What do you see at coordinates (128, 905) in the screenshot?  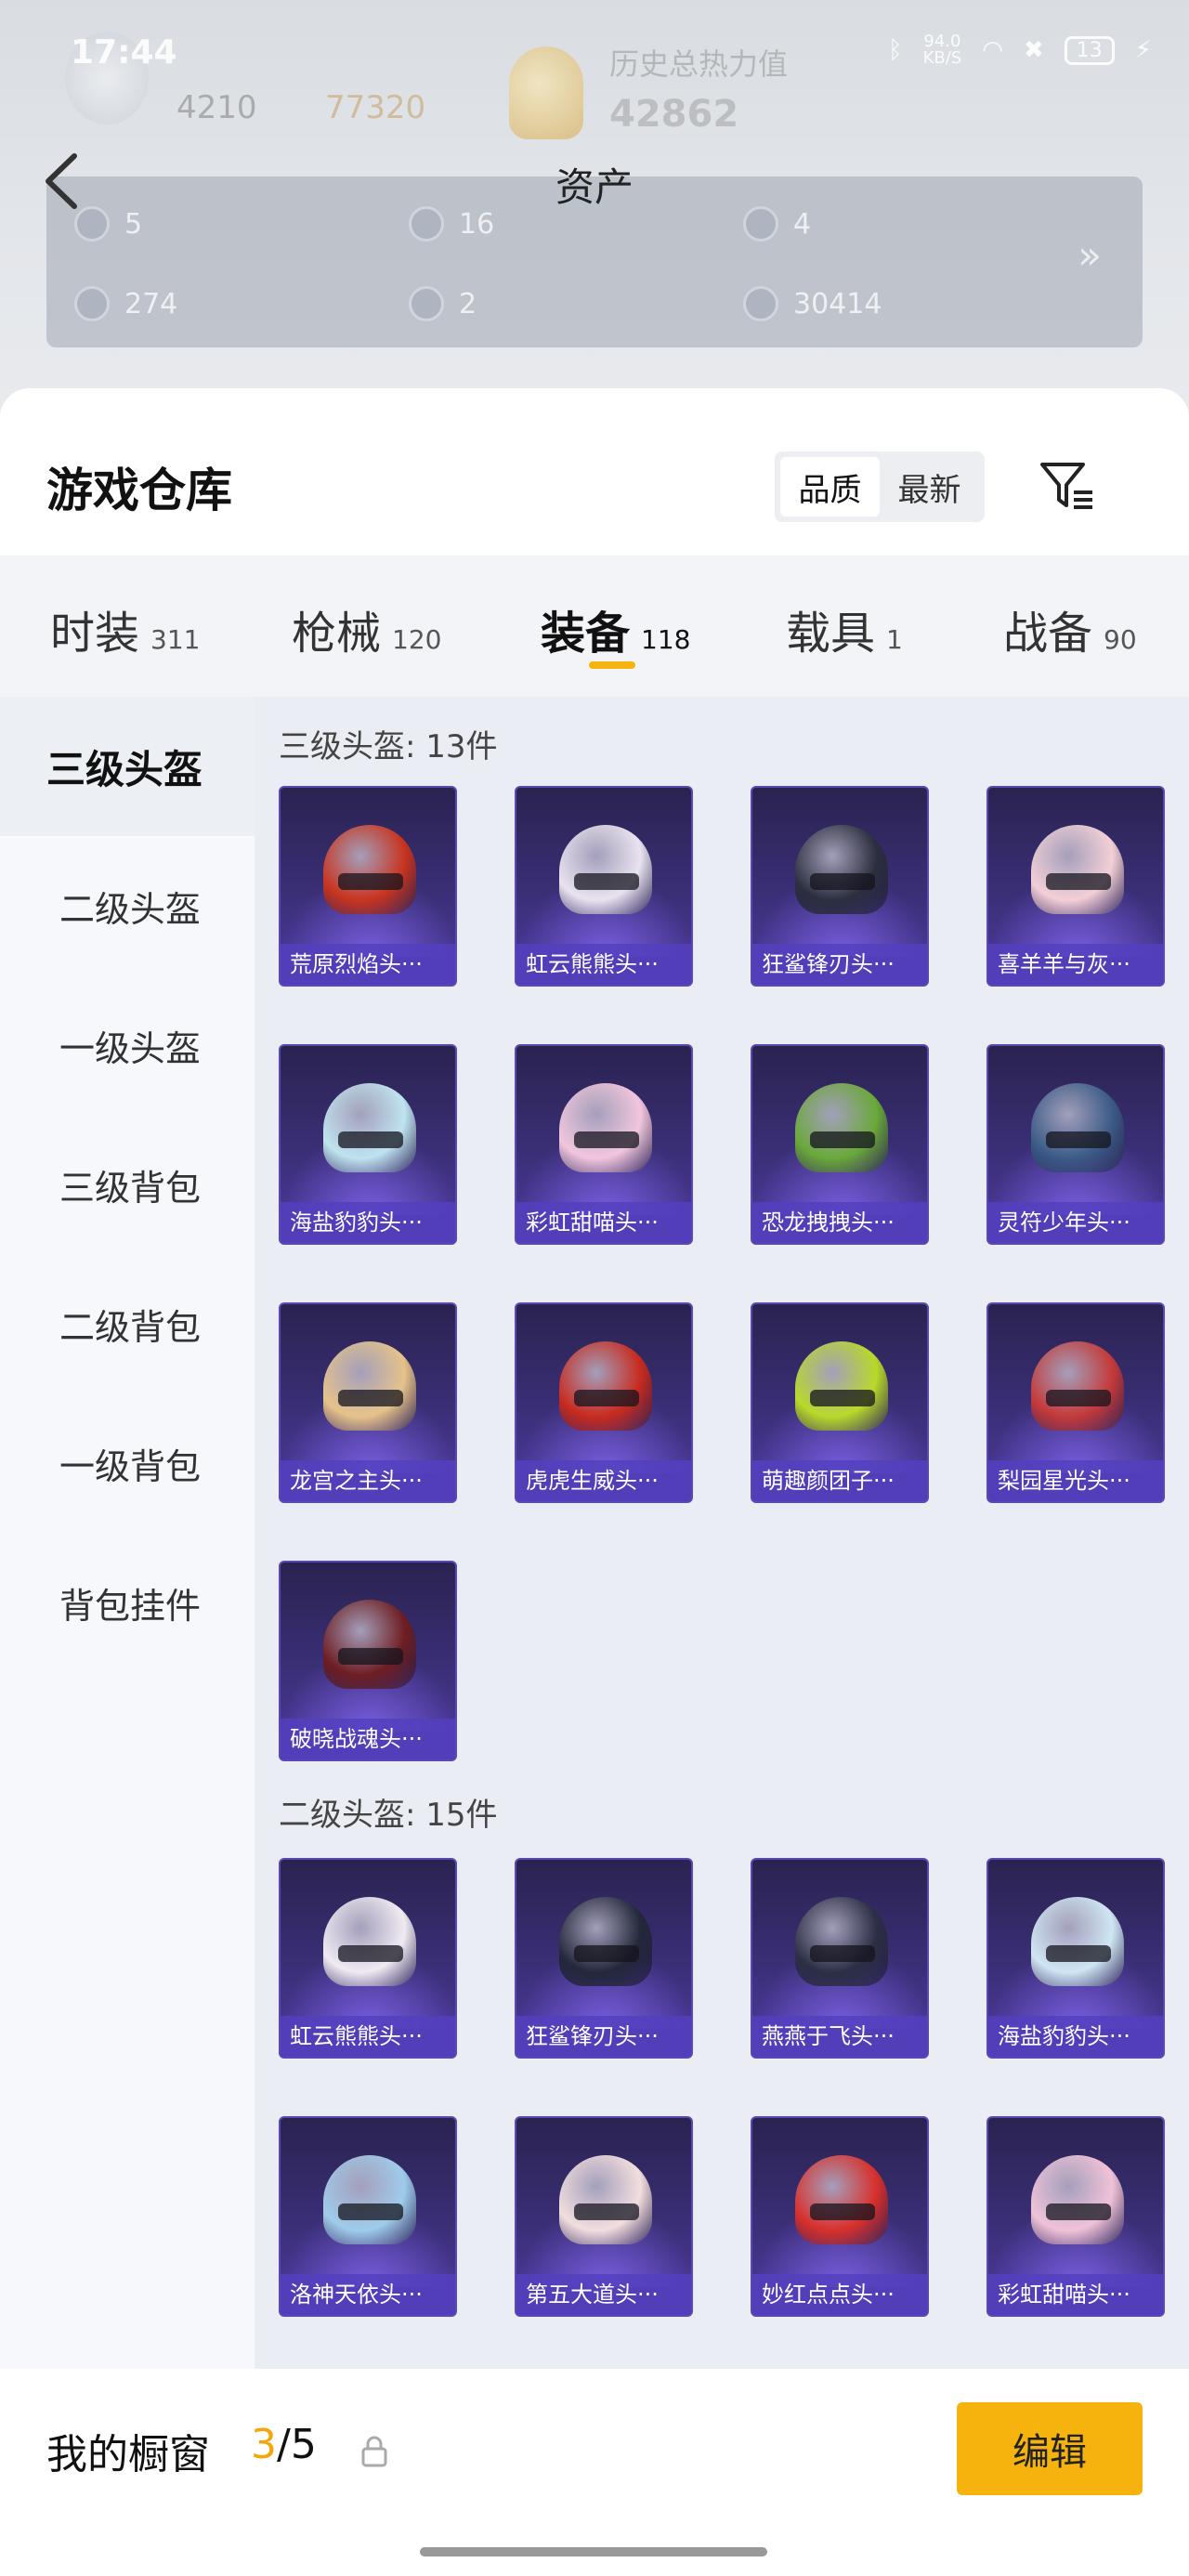 I see `sidebar-item-level2-helmet: 二级头盔` at bounding box center [128, 905].